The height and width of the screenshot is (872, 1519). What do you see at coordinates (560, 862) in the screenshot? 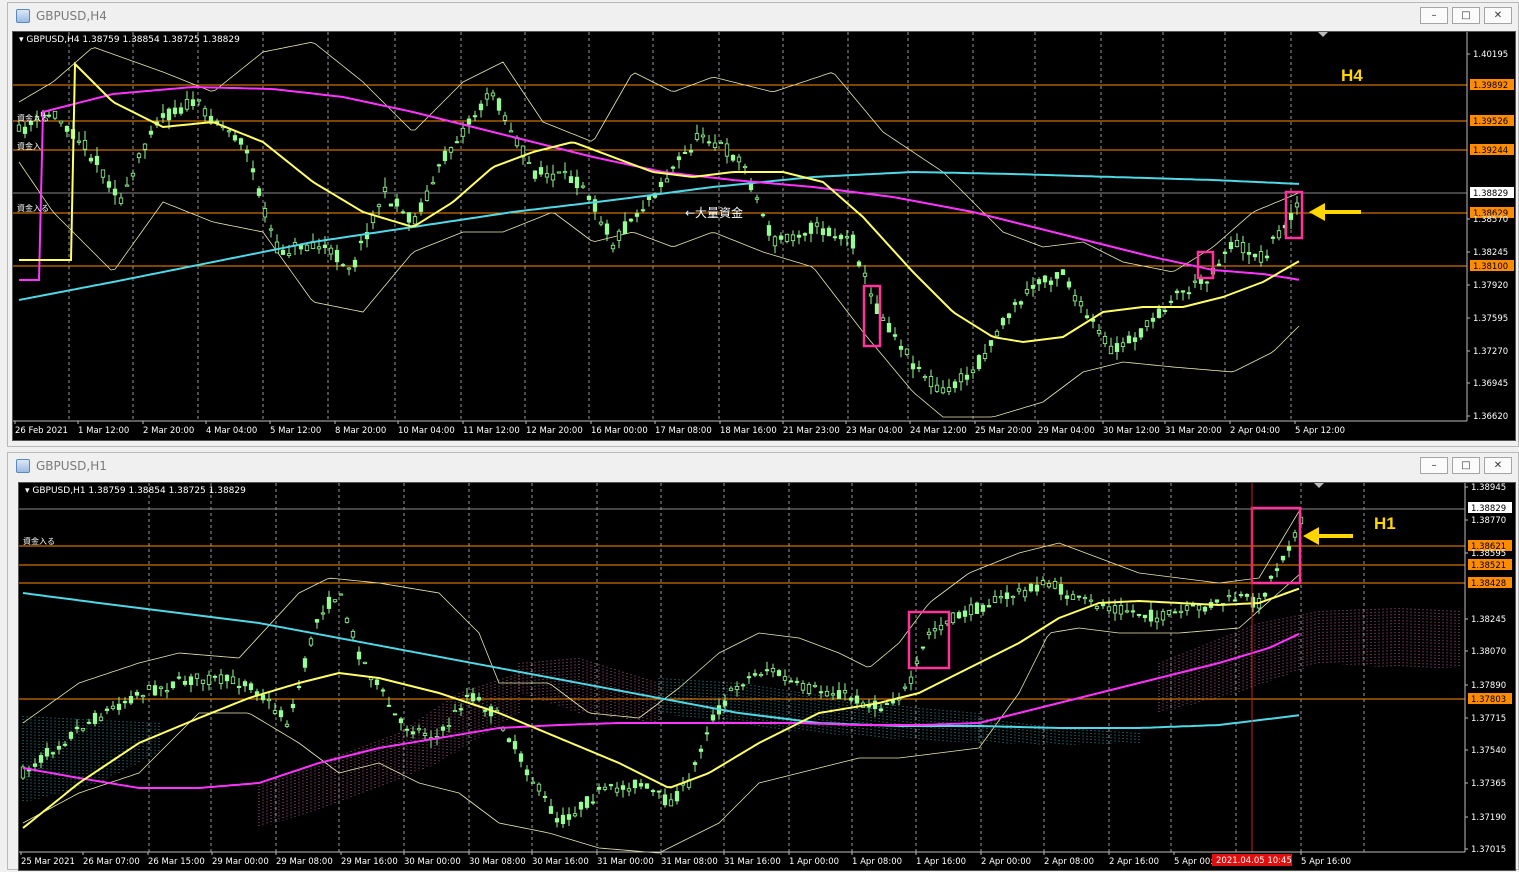
I see `time-tick-label: 30 Mar 16:00` at bounding box center [560, 862].